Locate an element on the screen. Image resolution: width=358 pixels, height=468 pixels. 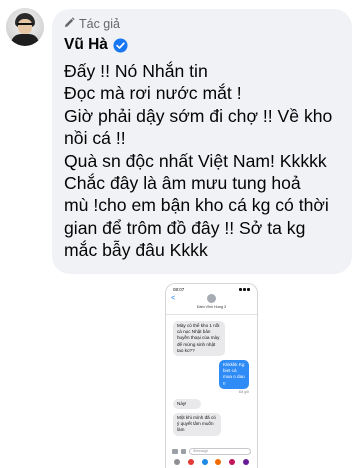
chat-header: < Đàm Vĩnh Hưng 3 is located at coordinates (211, 303).